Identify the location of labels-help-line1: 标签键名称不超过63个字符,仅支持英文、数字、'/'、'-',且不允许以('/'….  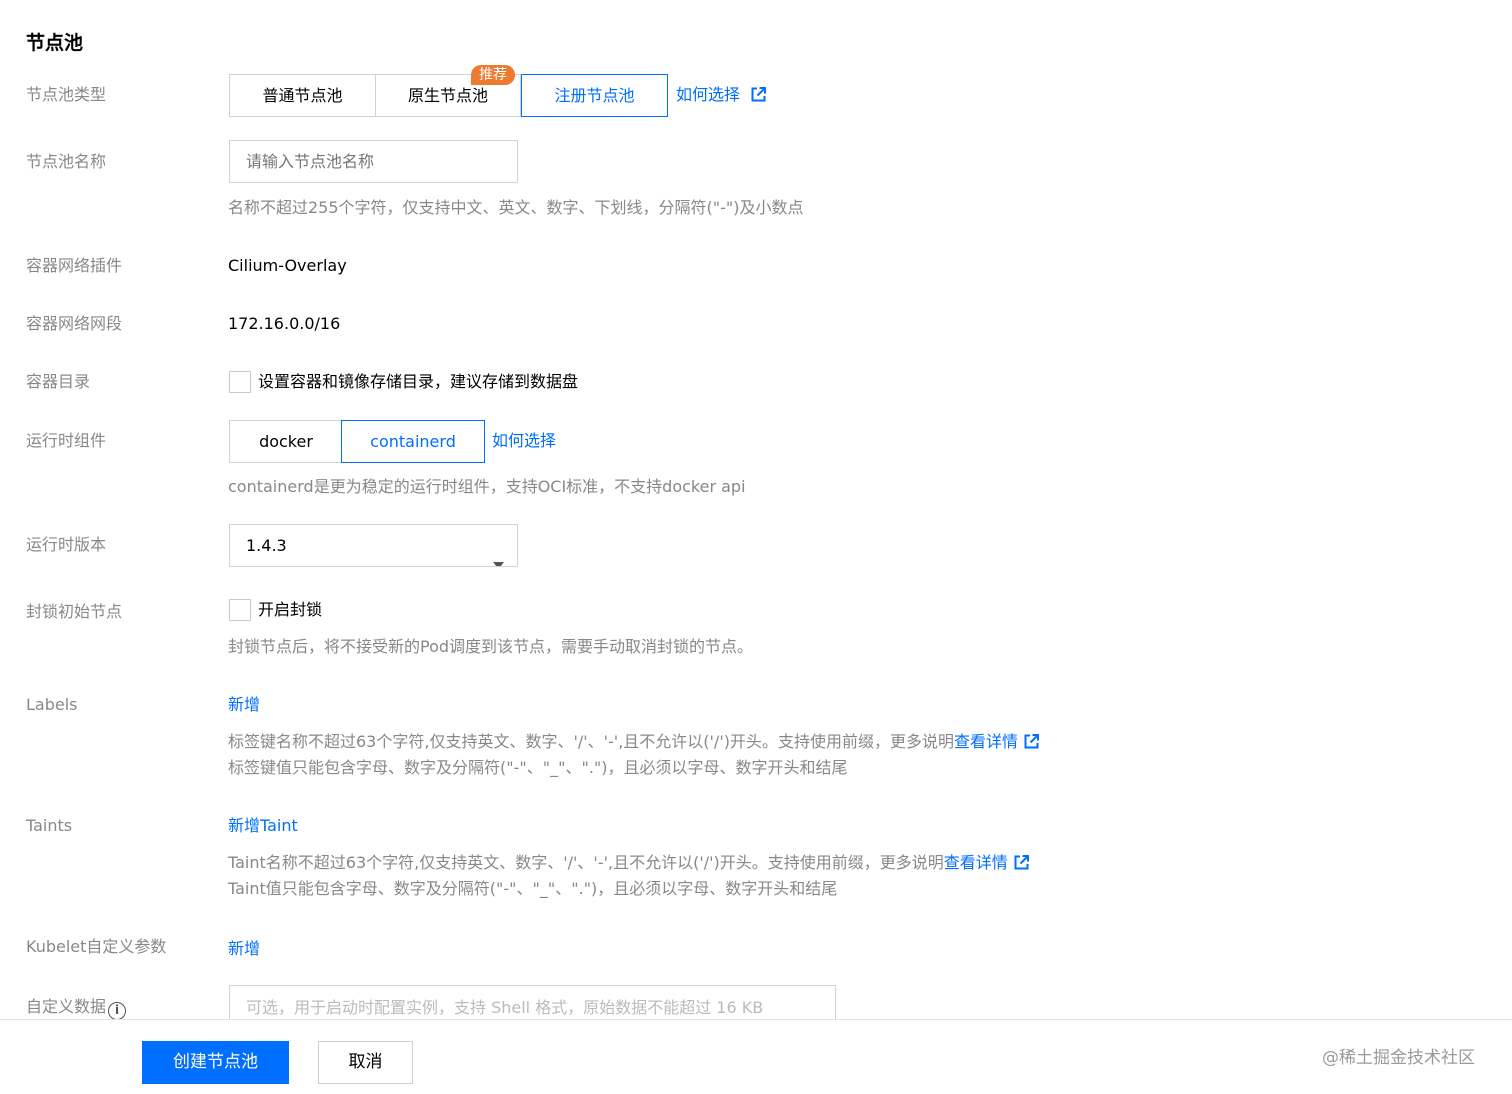
(633, 743).